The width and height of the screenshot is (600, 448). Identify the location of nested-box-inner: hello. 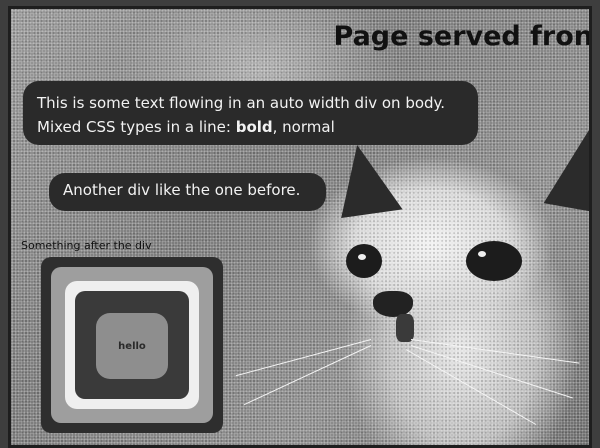
(132, 346).